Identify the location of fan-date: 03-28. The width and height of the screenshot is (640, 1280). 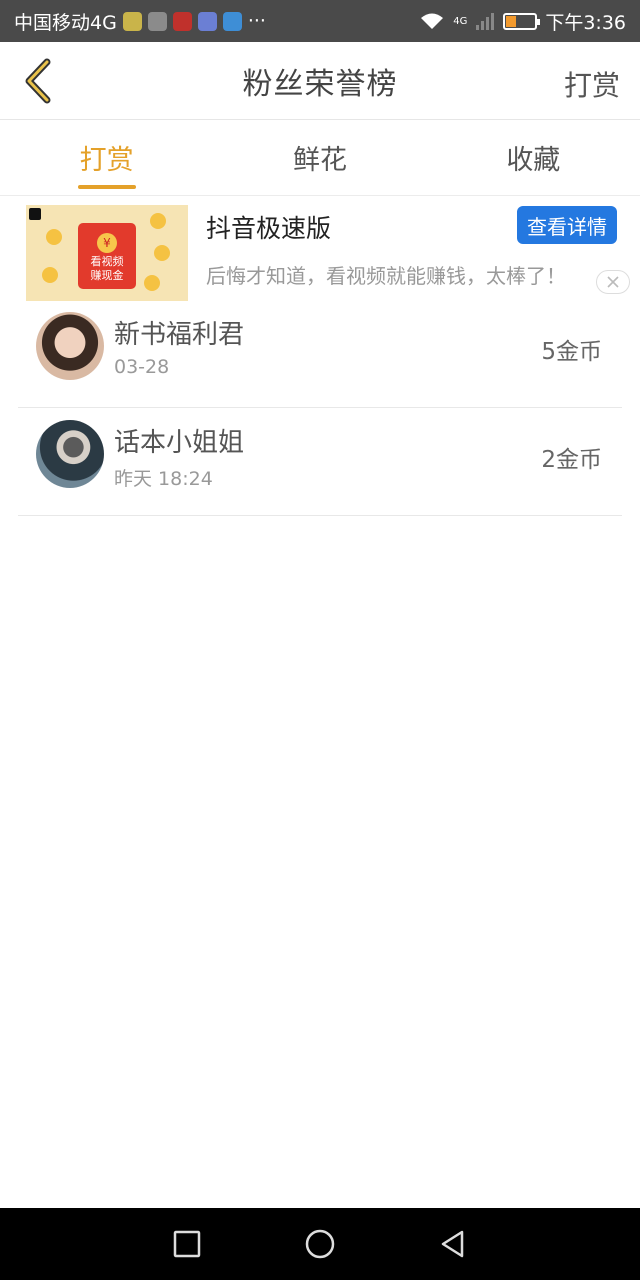
(142, 367).